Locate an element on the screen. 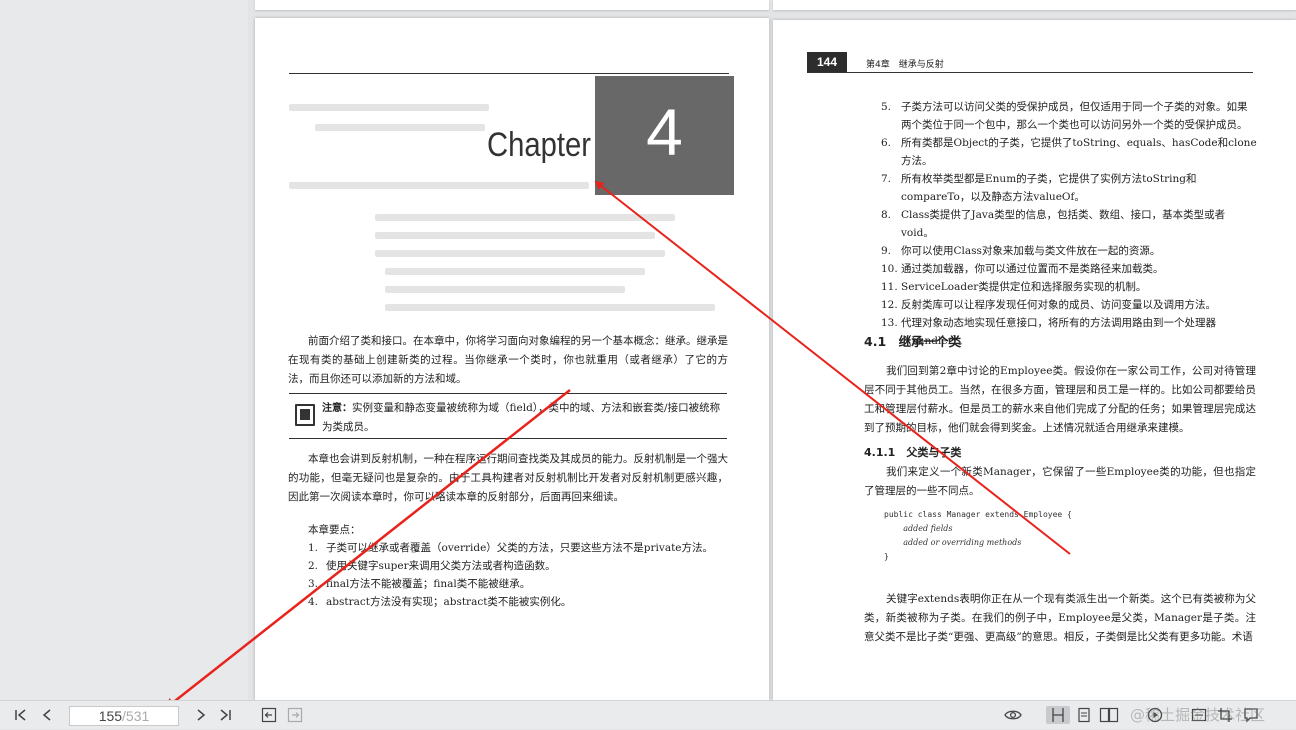  next-page-icon is located at coordinates (201, 715).